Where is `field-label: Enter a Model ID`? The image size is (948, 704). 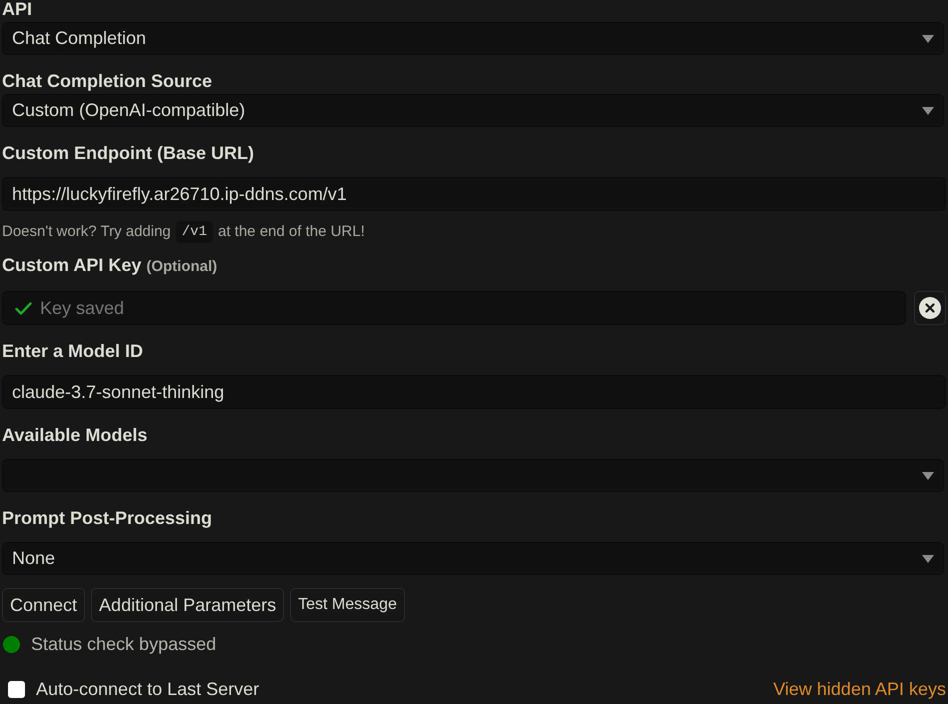
field-label: Enter a Model ID is located at coordinates (73, 351).